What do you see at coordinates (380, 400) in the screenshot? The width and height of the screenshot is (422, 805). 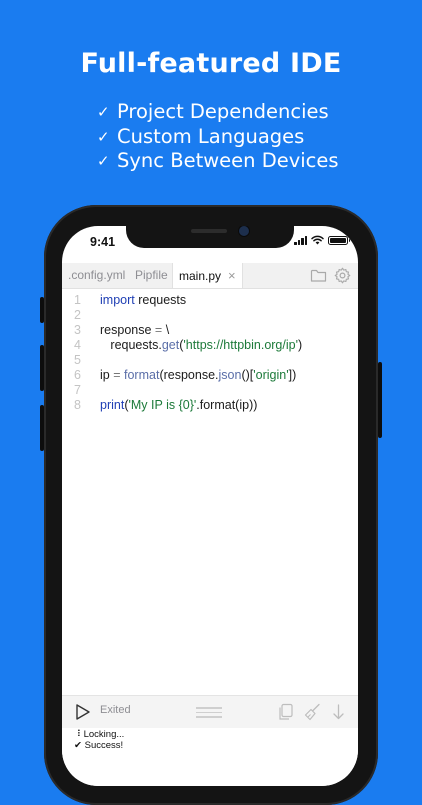 I see `power-button` at bounding box center [380, 400].